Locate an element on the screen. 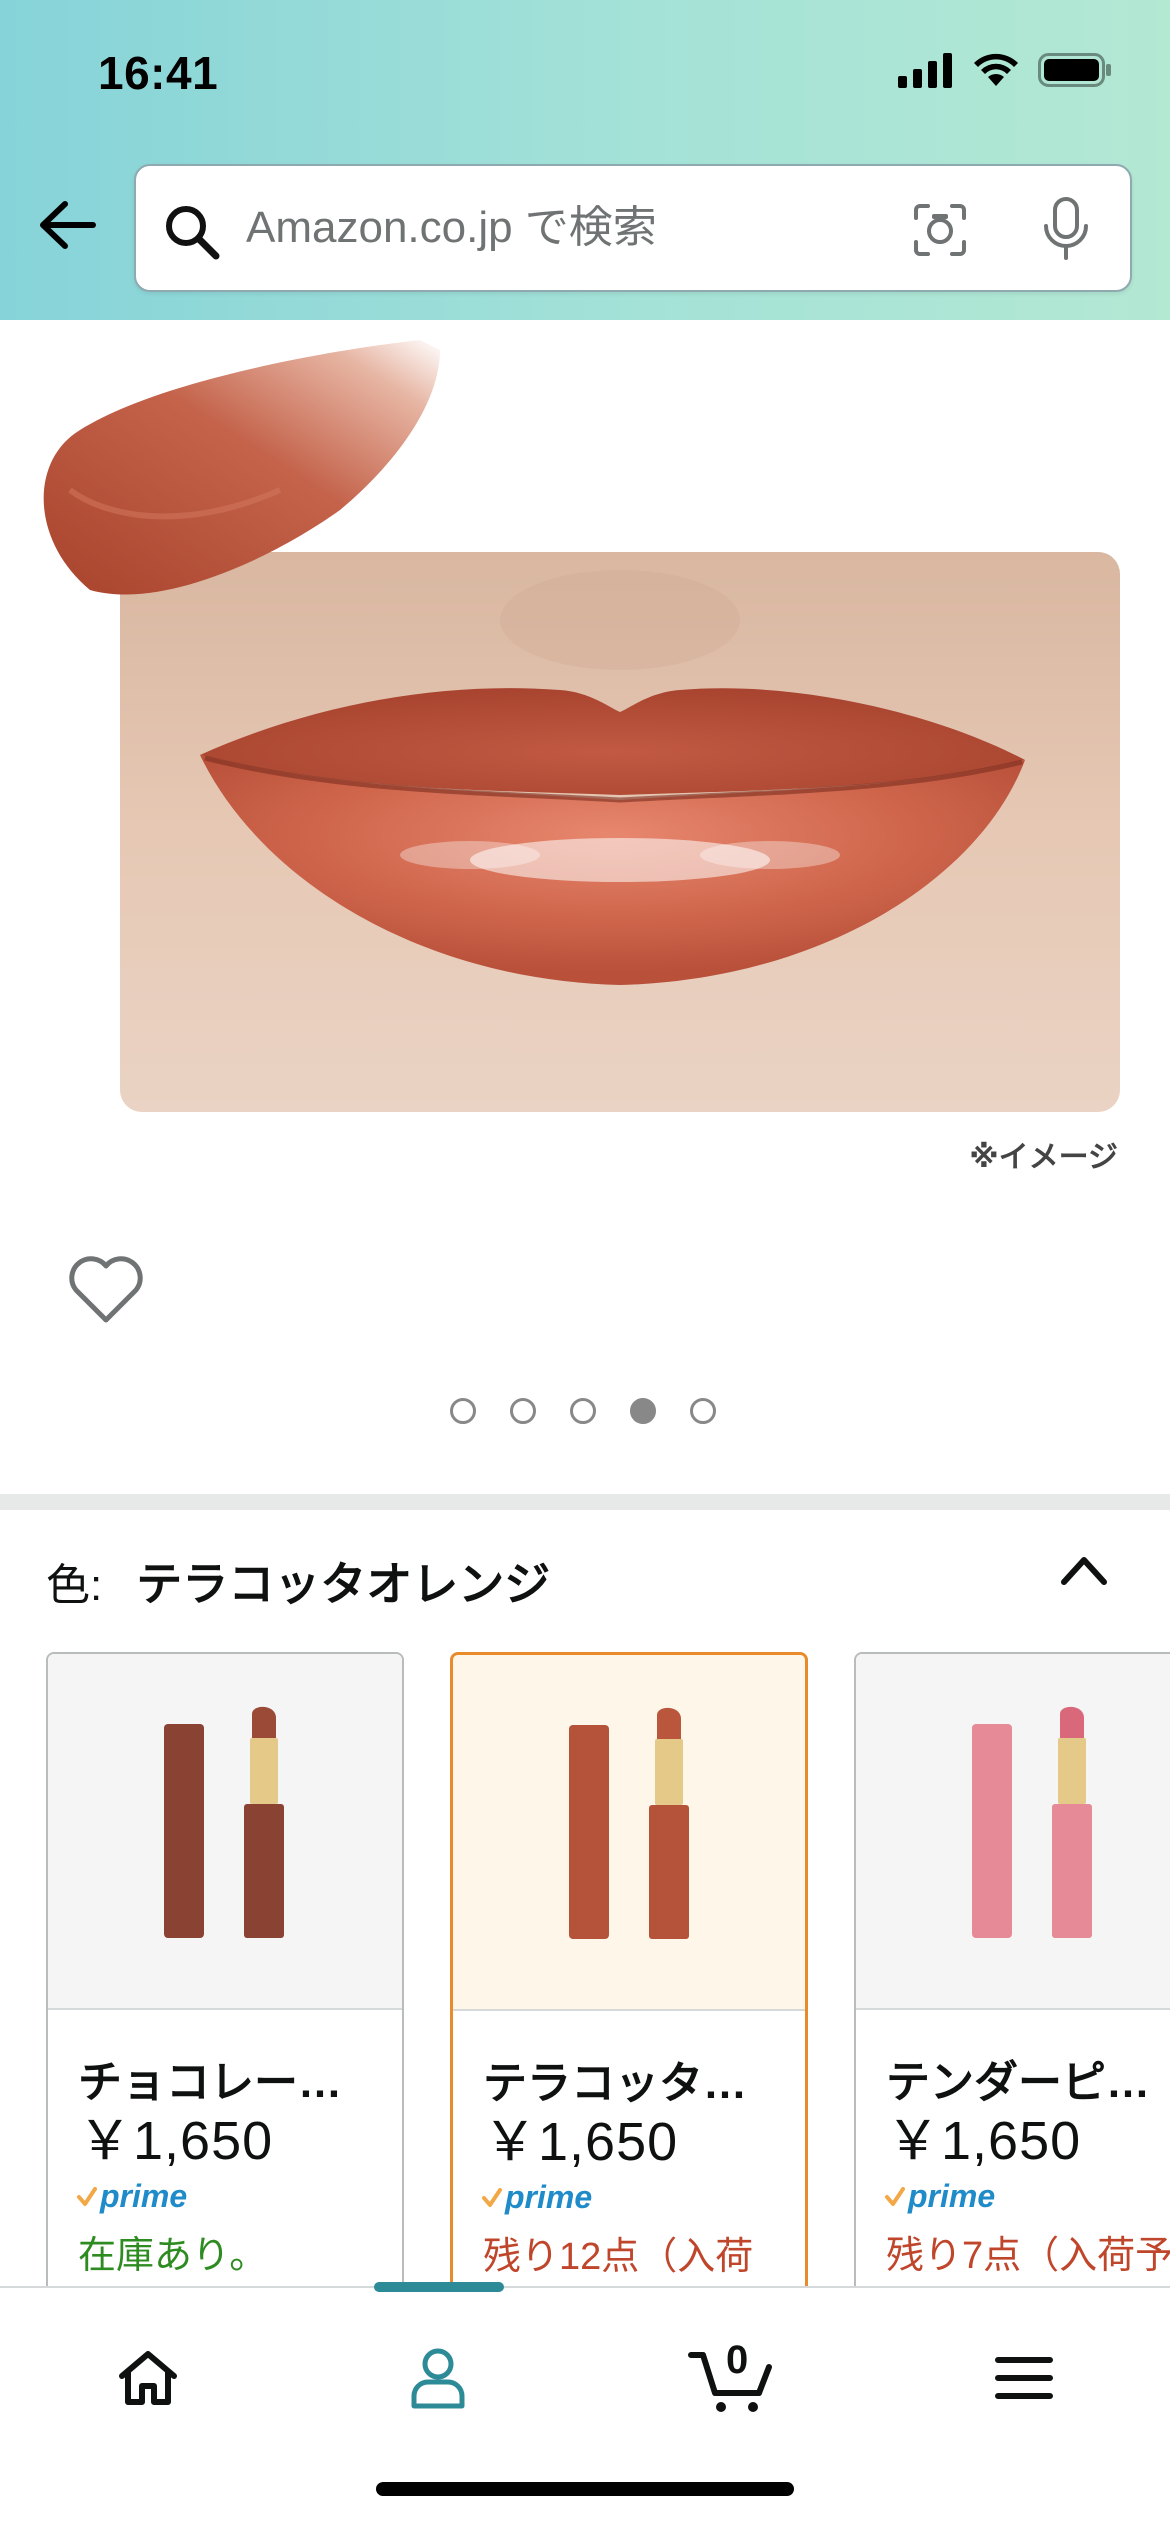  cart-count-badge: 0 is located at coordinates (737, 2360).